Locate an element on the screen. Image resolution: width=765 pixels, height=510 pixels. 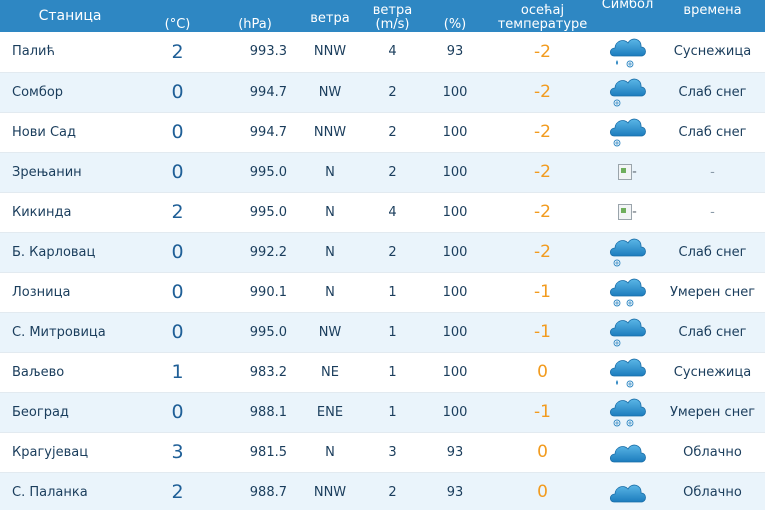
table-row: Палић 2 993.3 NNW 4 93 -2 Суснежица is located at coordinates (382, 52).